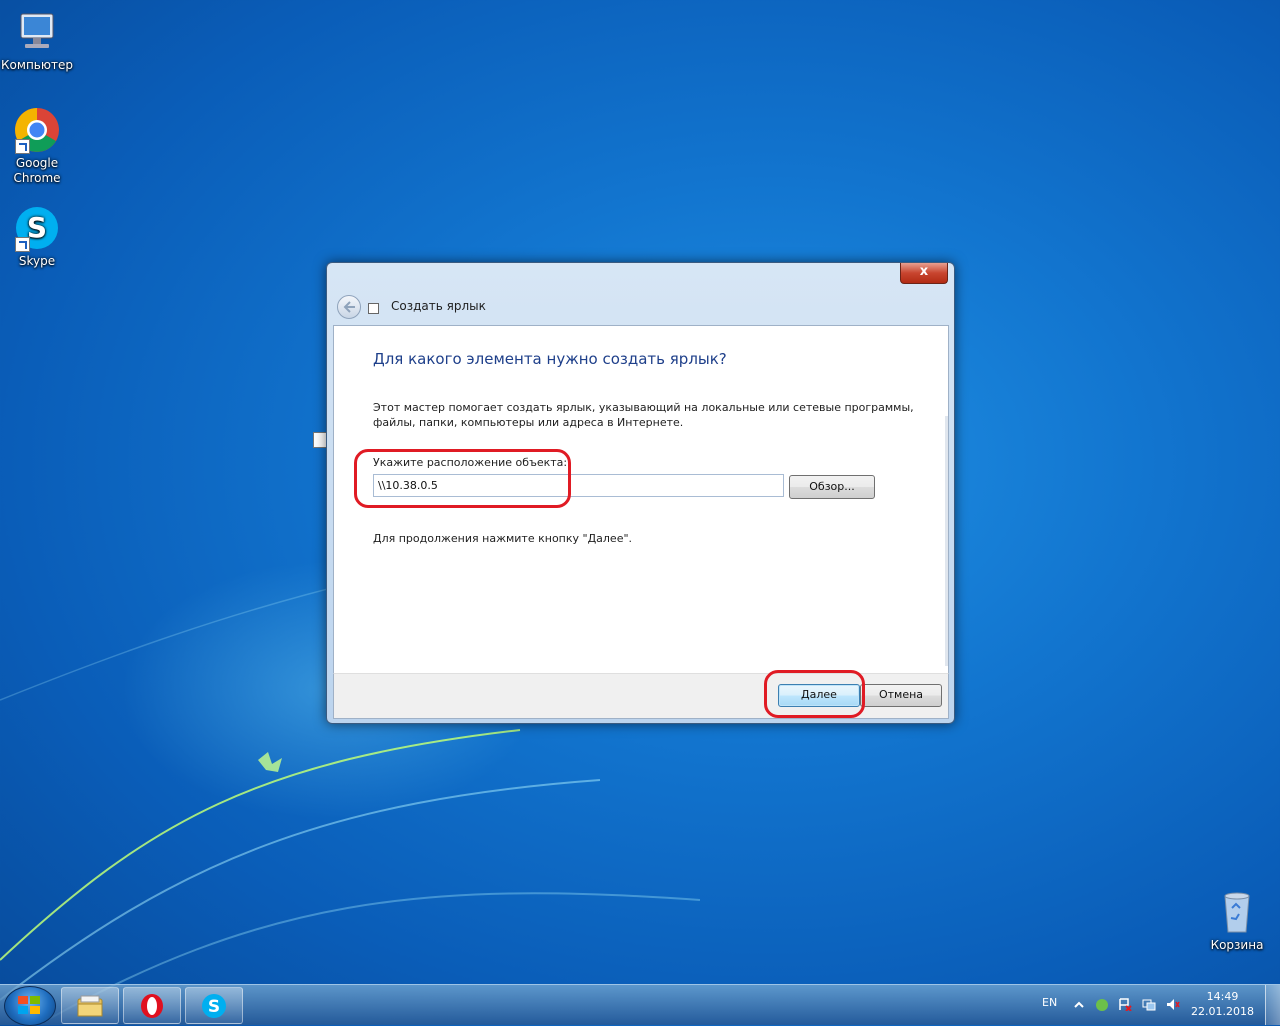 Image resolution: width=1280 pixels, height=1026 pixels. I want to click on start-button, so click(30, 1006).